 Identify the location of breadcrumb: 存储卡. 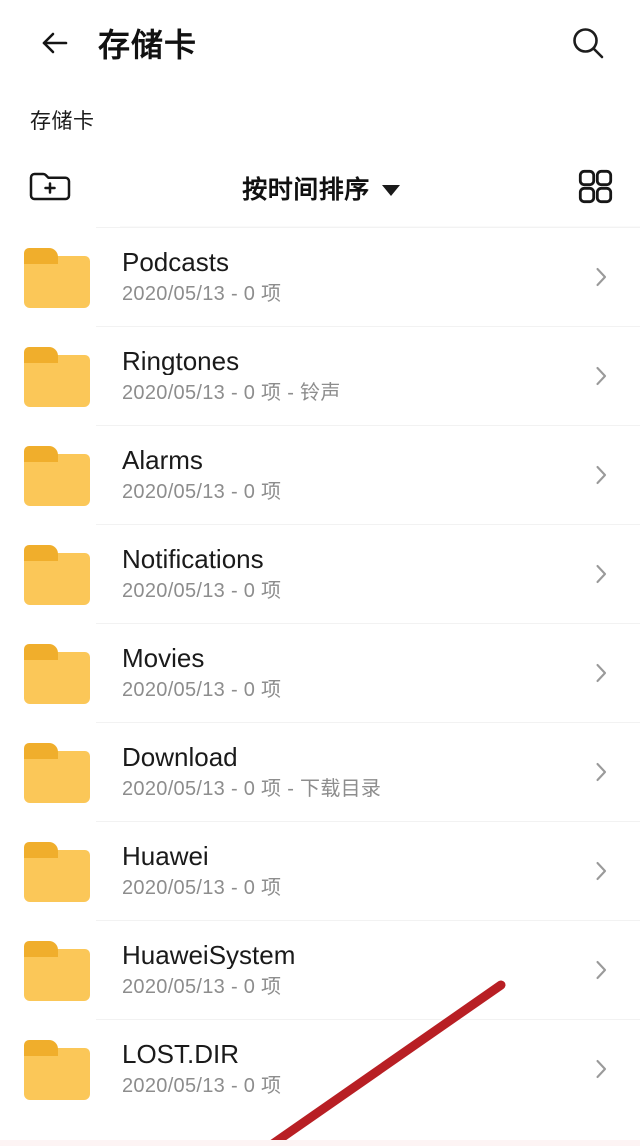
(320, 120).